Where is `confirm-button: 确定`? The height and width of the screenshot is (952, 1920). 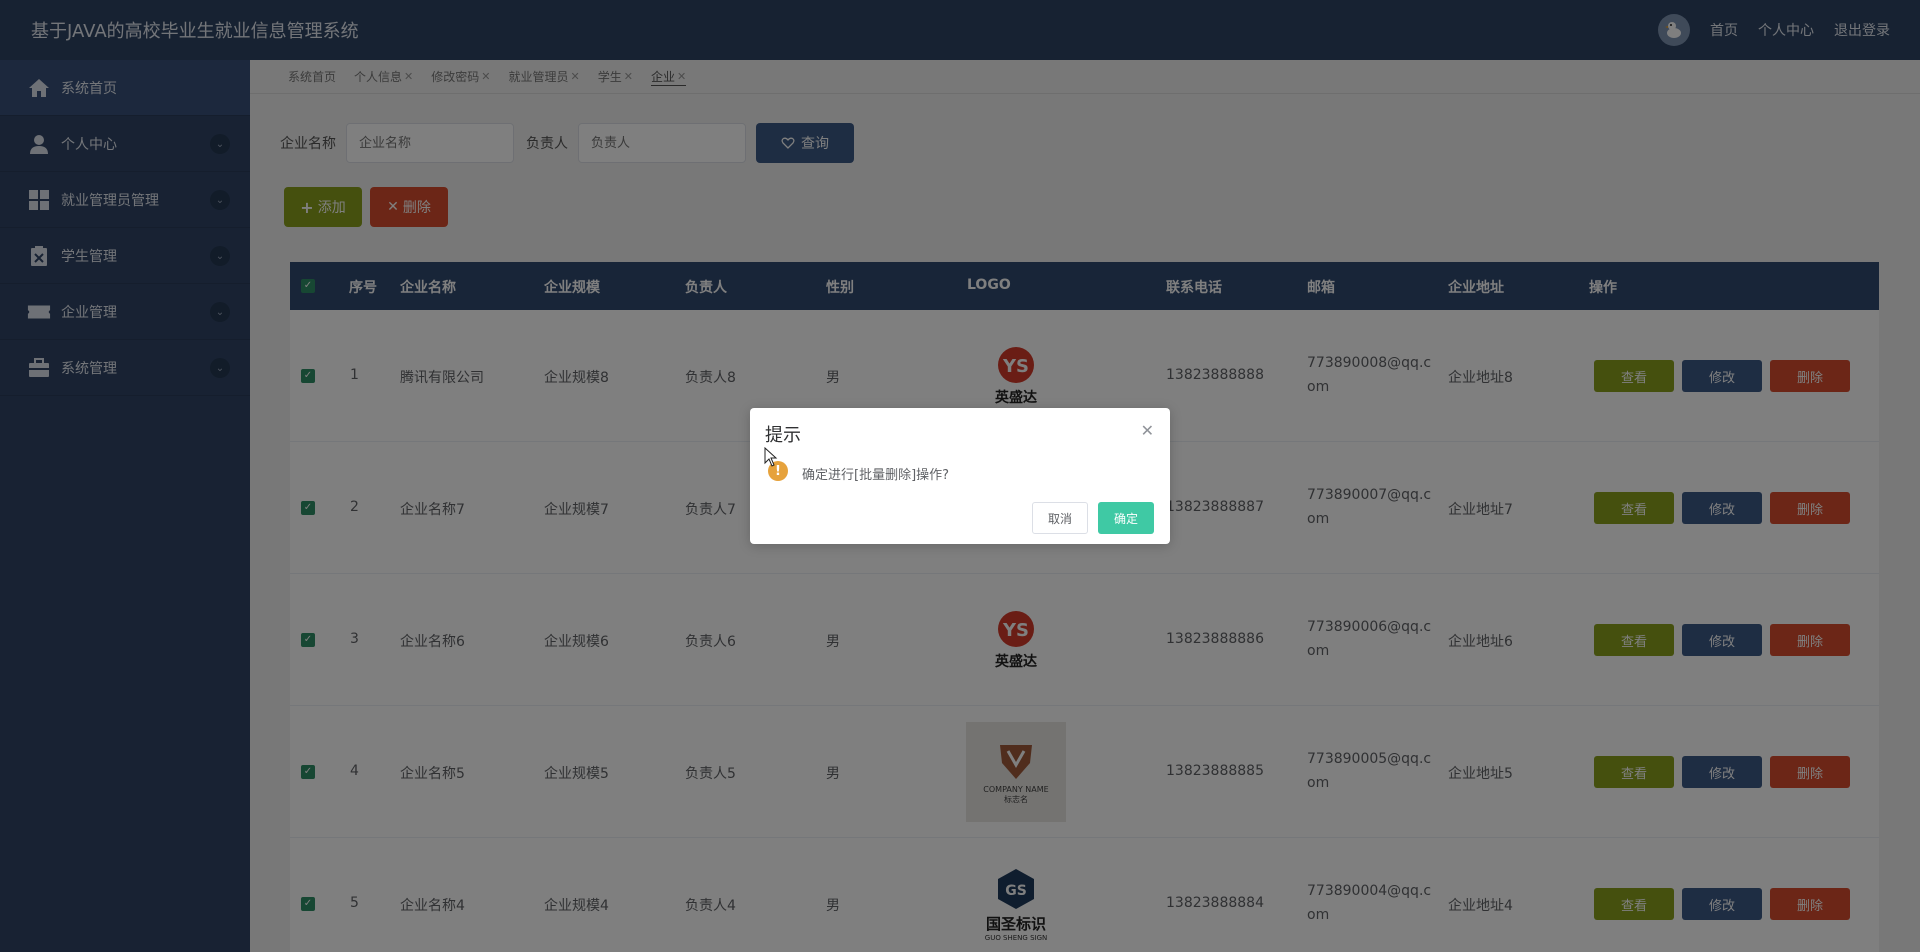
confirm-button: 确定 is located at coordinates (1126, 518).